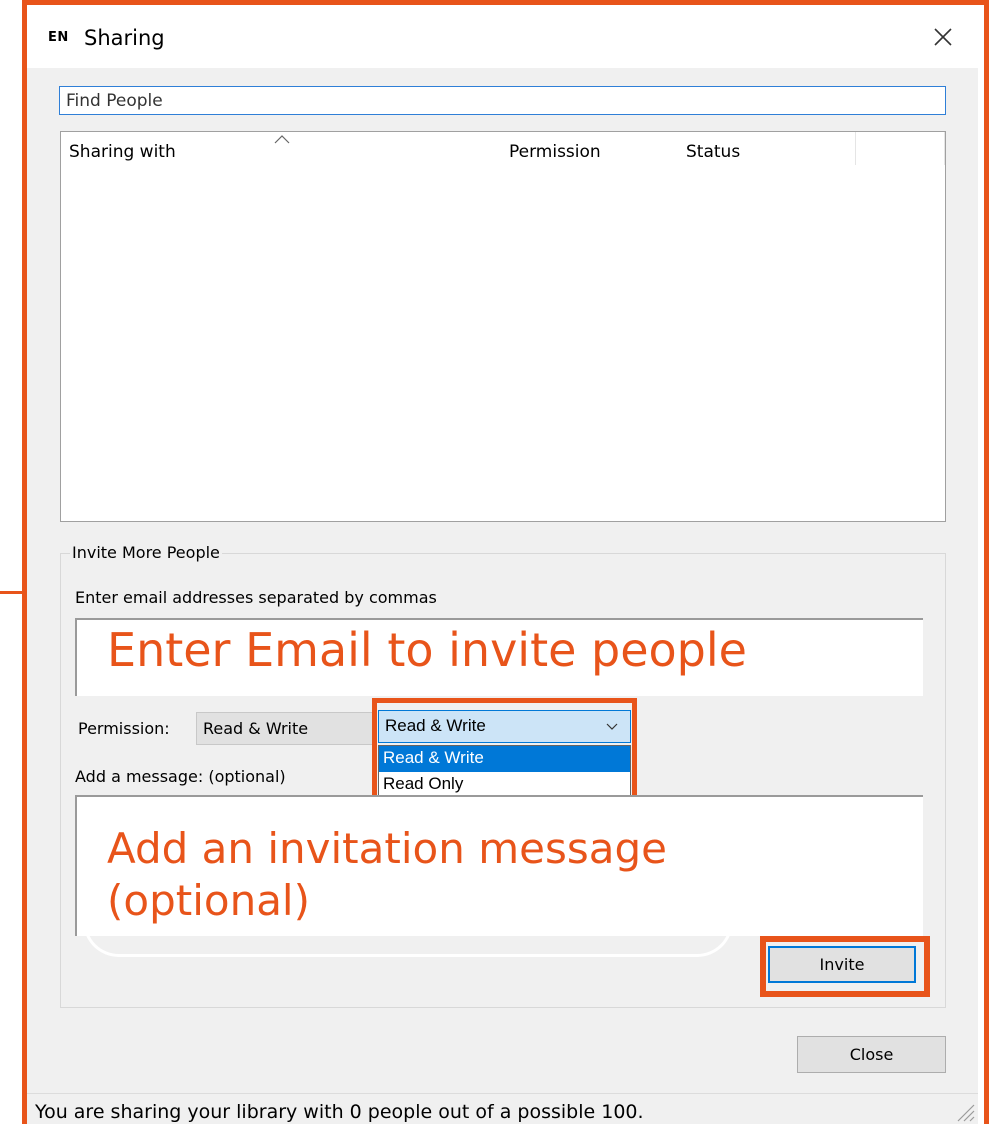  Describe the element at coordinates (943, 37) in the screenshot. I see `close-icon` at that location.